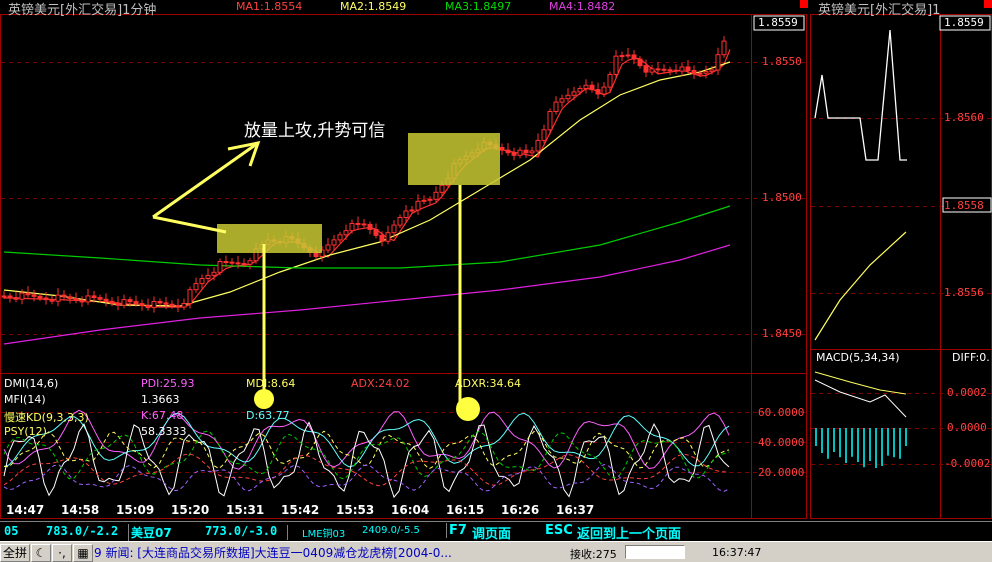  What do you see at coordinates (271, 383) in the screenshot?
I see `mdi-label: MDI:8.64` at bounding box center [271, 383].